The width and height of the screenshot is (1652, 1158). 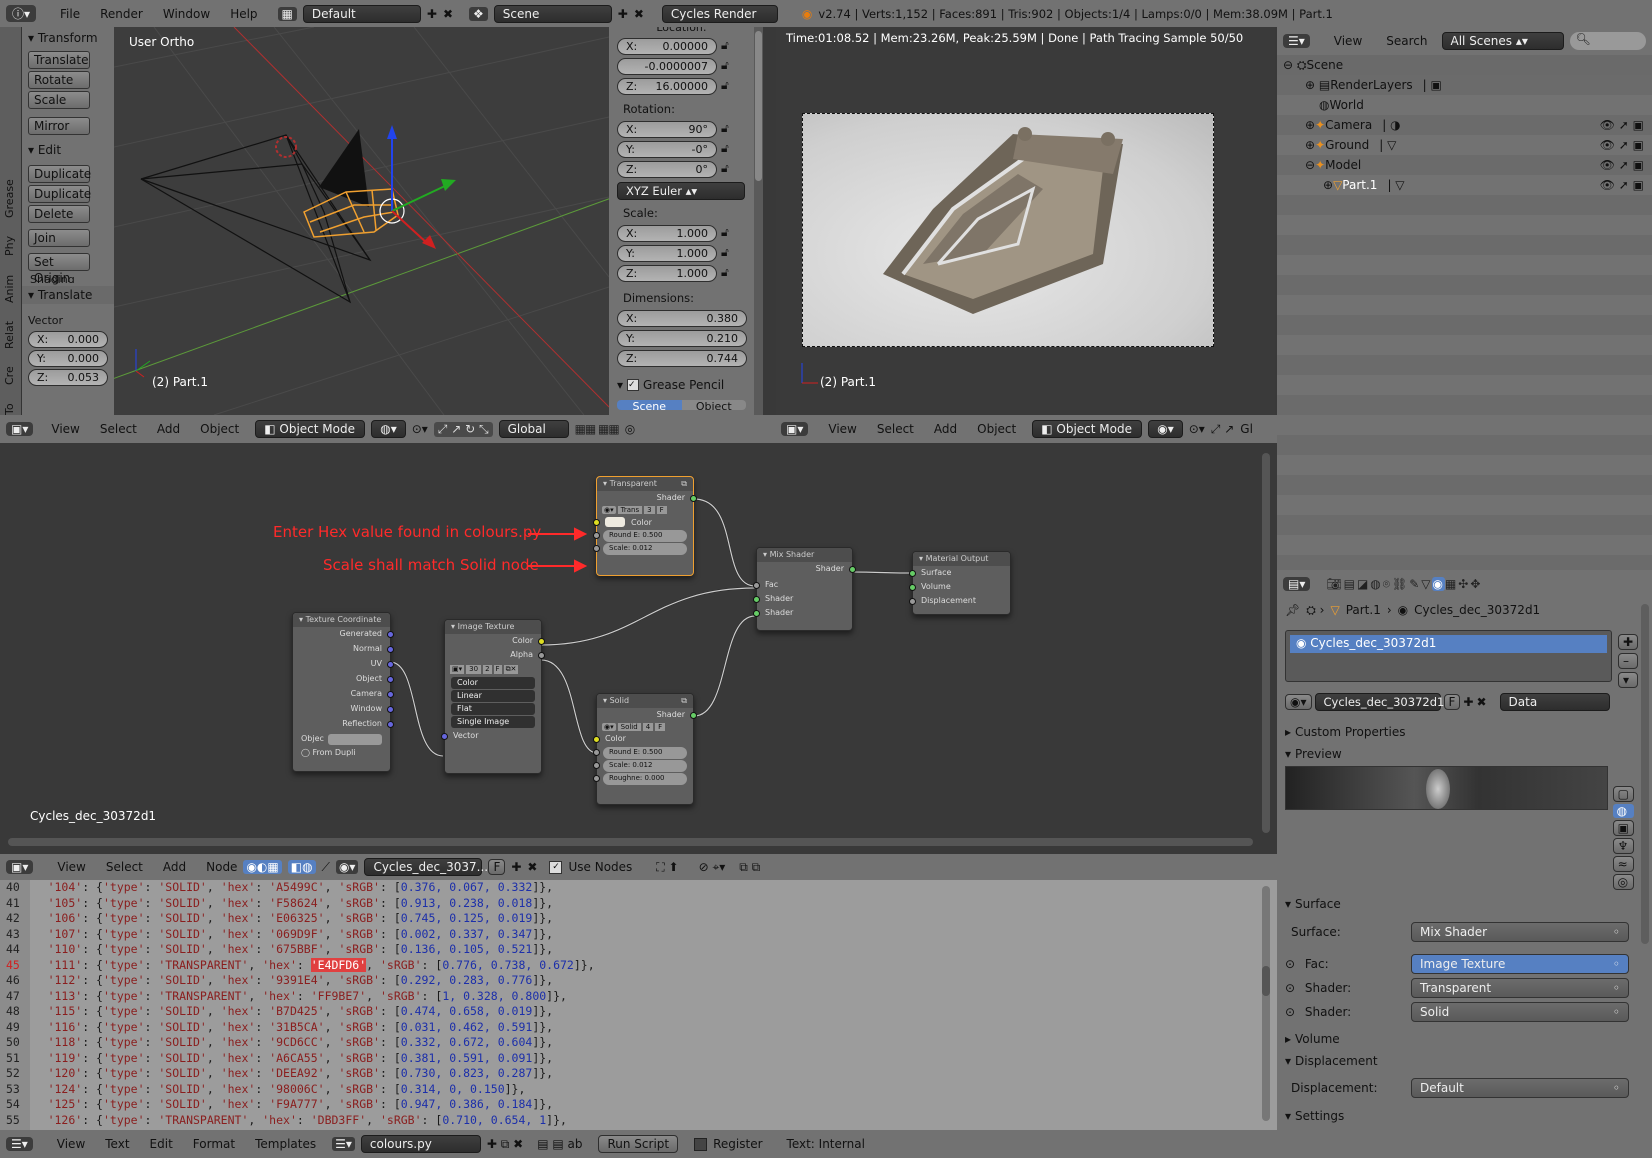 What do you see at coordinates (597, 429) in the screenshot?
I see `layers-grid: ▦▦ ▦▦` at bounding box center [597, 429].